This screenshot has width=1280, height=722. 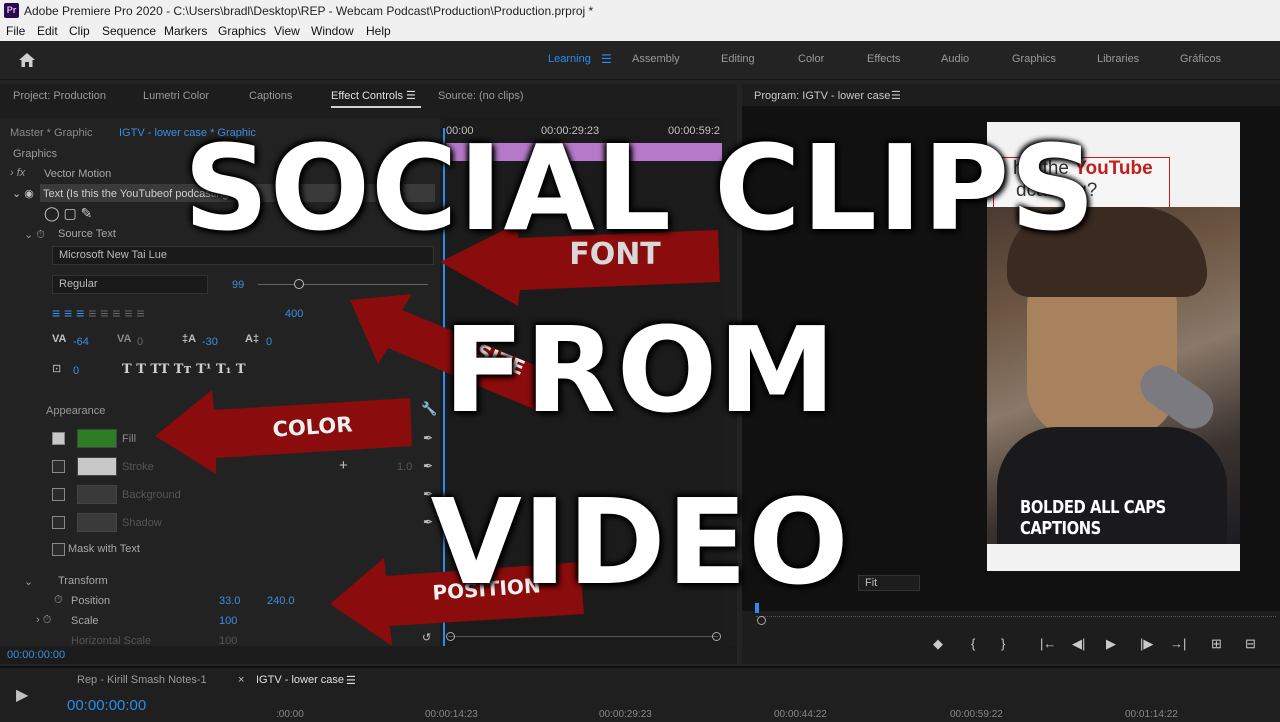 What do you see at coordinates (241, 680) in the screenshot?
I see `timeline-tab-close-icon: ×` at bounding box center [241, 680].